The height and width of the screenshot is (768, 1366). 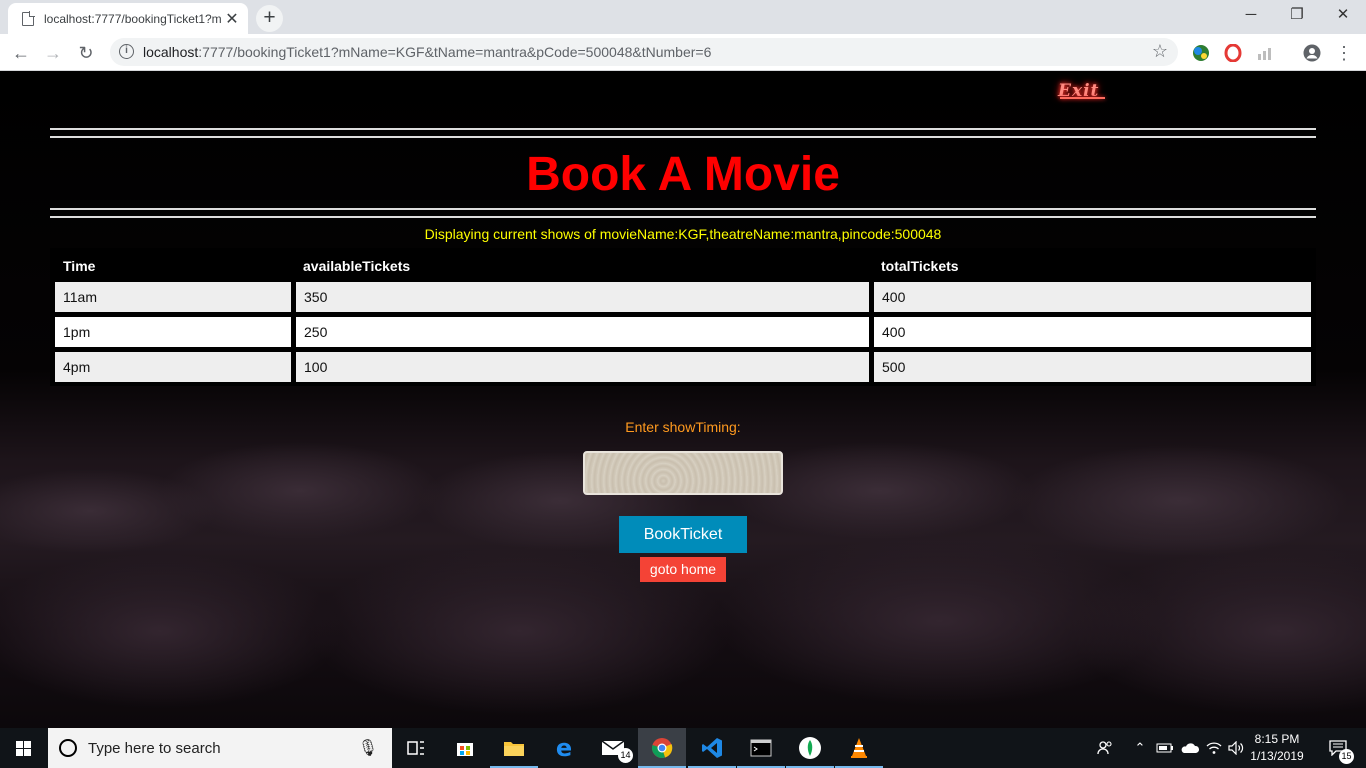 I want to click on show-timing-input, so click(x=683, y=473).